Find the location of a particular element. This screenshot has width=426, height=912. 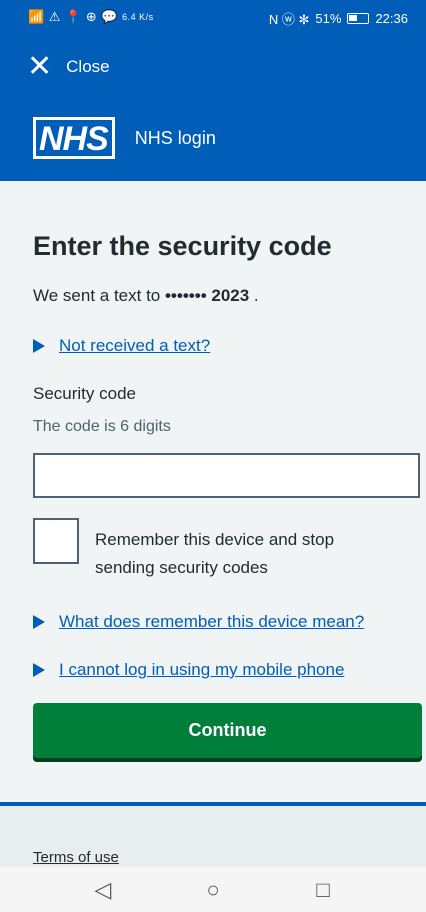

status-right-icons: N ⓦ ✻ 51% 22:36 is located at coordinates (338, 18).